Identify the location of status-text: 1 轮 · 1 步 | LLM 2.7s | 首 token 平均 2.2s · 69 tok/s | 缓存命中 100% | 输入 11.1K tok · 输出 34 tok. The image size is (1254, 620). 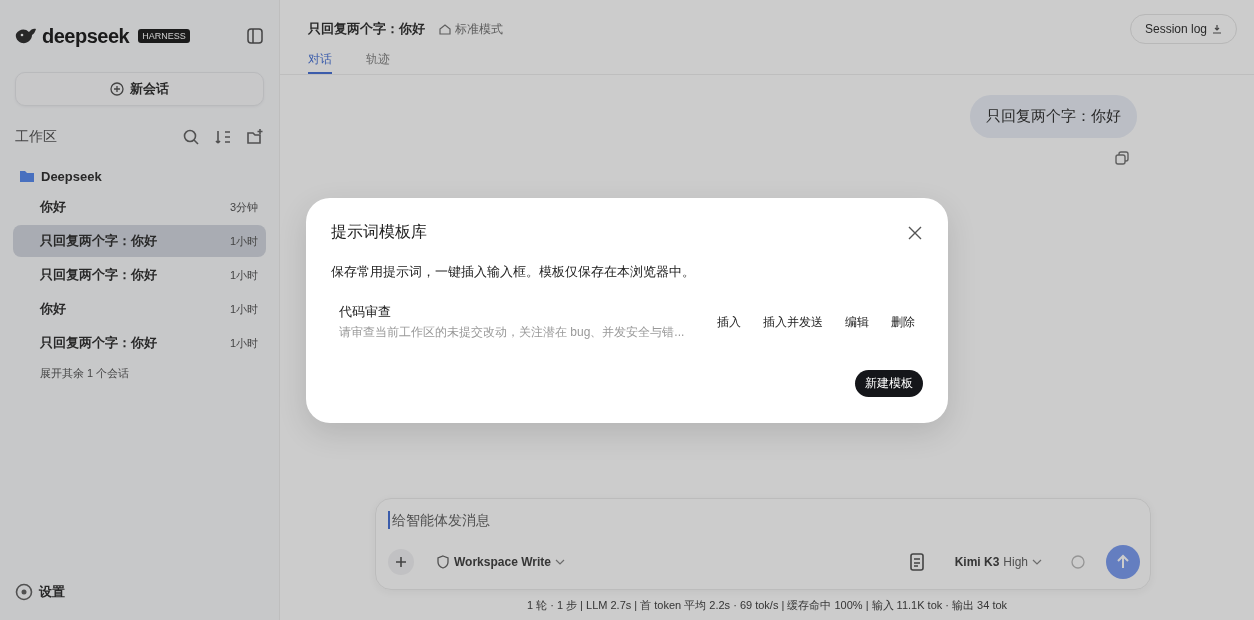
(767, 605).